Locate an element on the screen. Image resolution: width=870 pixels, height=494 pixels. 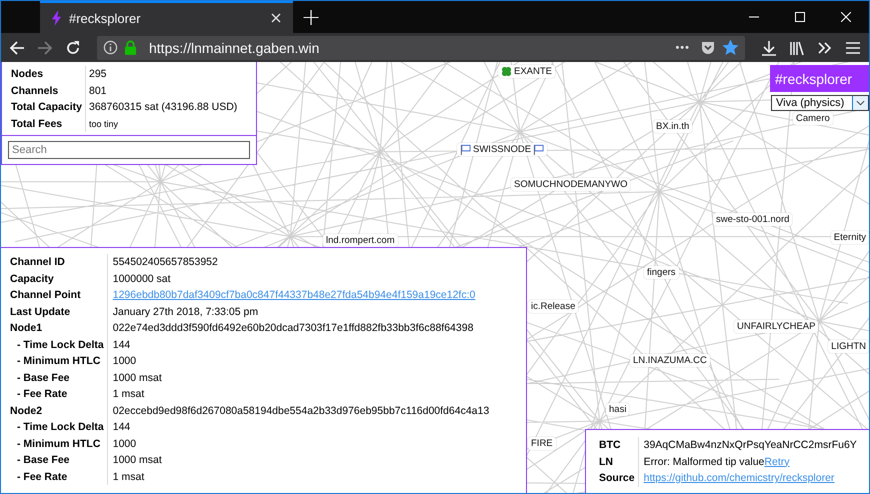
address-bar: https://lnmainnet.gaben.win ••• is located at coordinates (421, 48).